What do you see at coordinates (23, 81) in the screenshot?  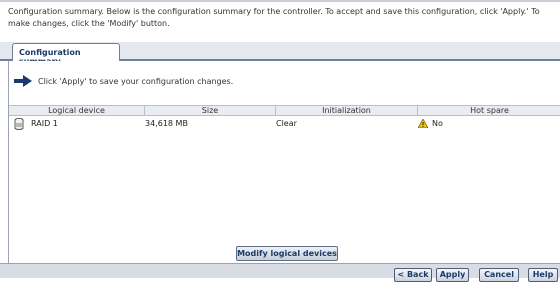 I see `arrow-right-icon` at bounding box center [23, 81].